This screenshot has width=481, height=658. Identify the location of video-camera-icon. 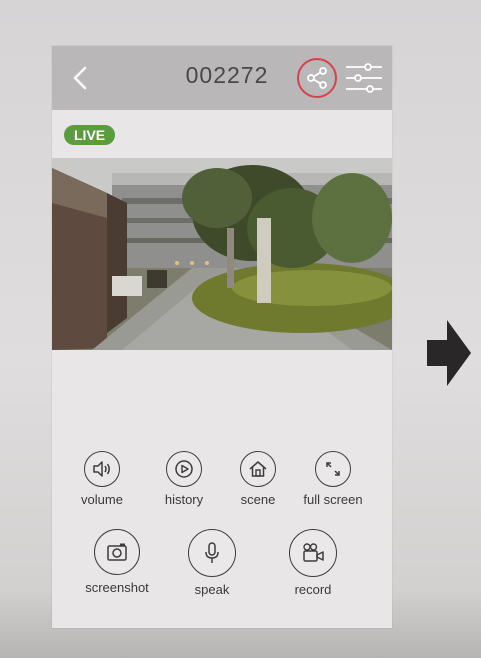
(313, 552).